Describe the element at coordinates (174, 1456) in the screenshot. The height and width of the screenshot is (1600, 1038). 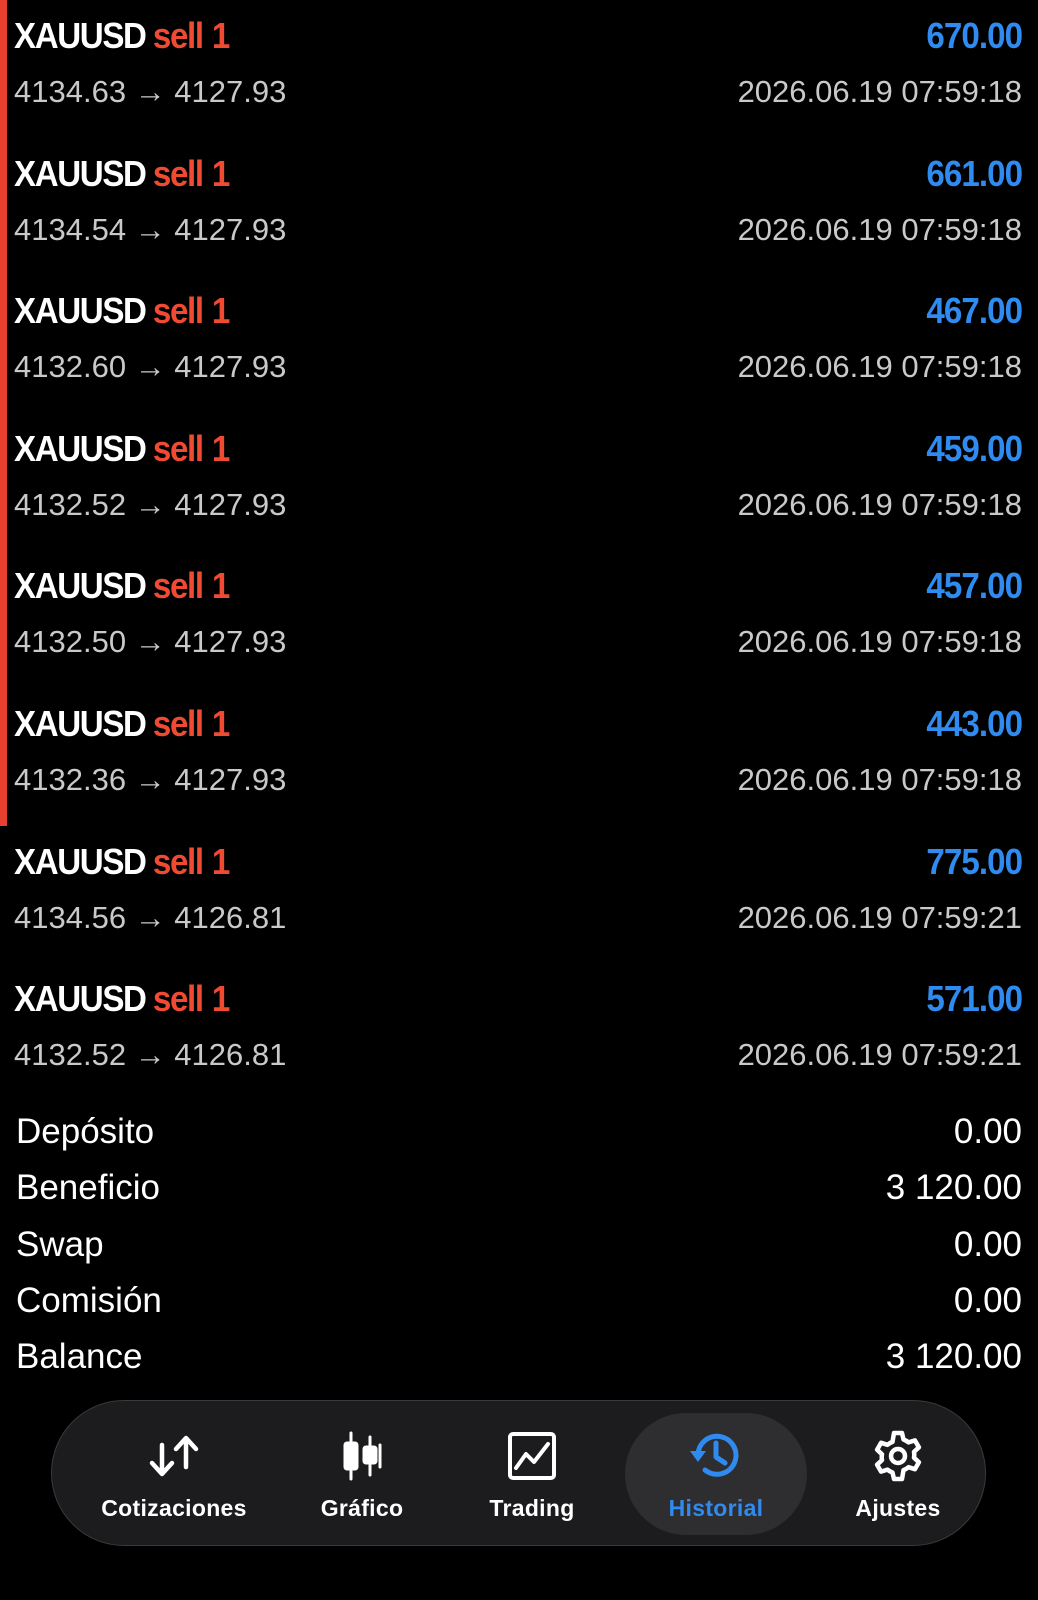
I see `quotes-arrows-icon` at that location.